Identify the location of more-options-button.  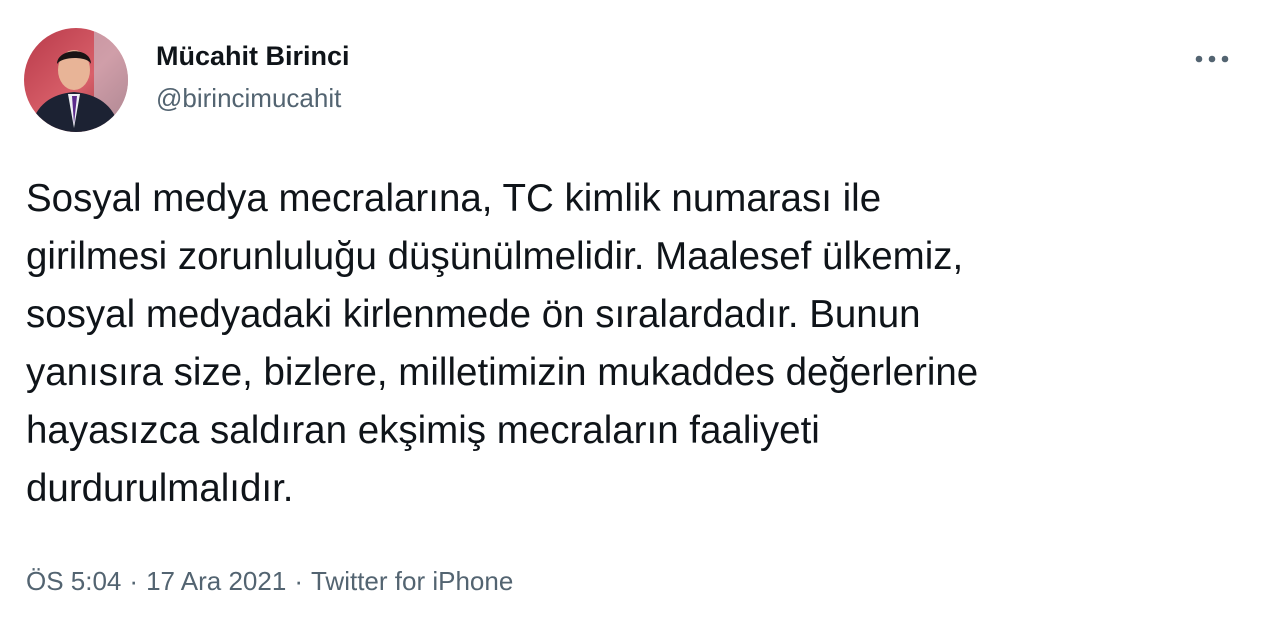
(1212, 59).